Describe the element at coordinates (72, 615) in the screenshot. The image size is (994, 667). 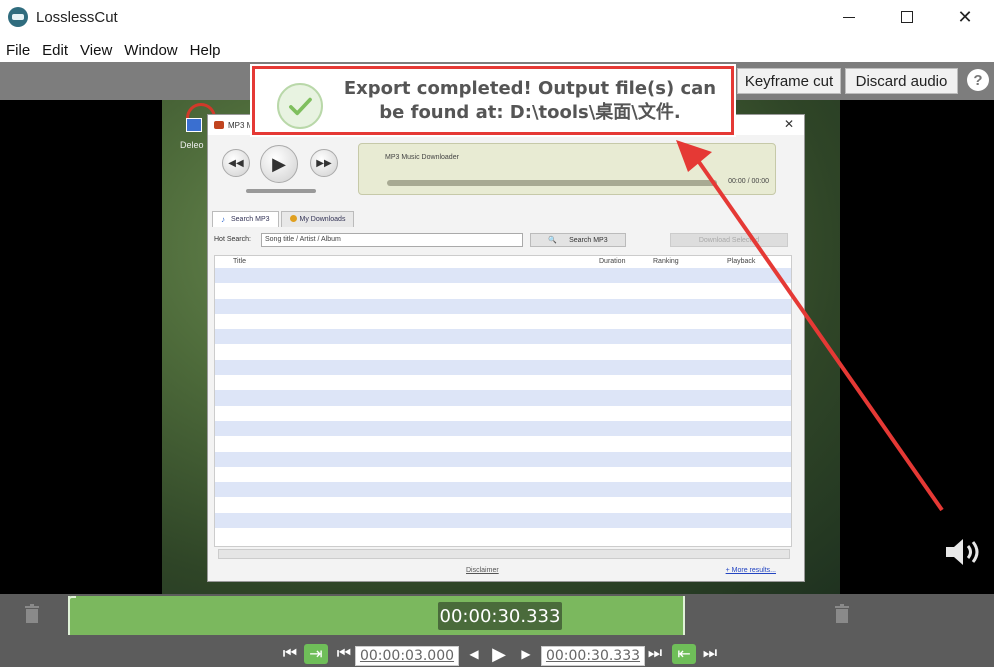
I see `segment-start-handle` at that location.